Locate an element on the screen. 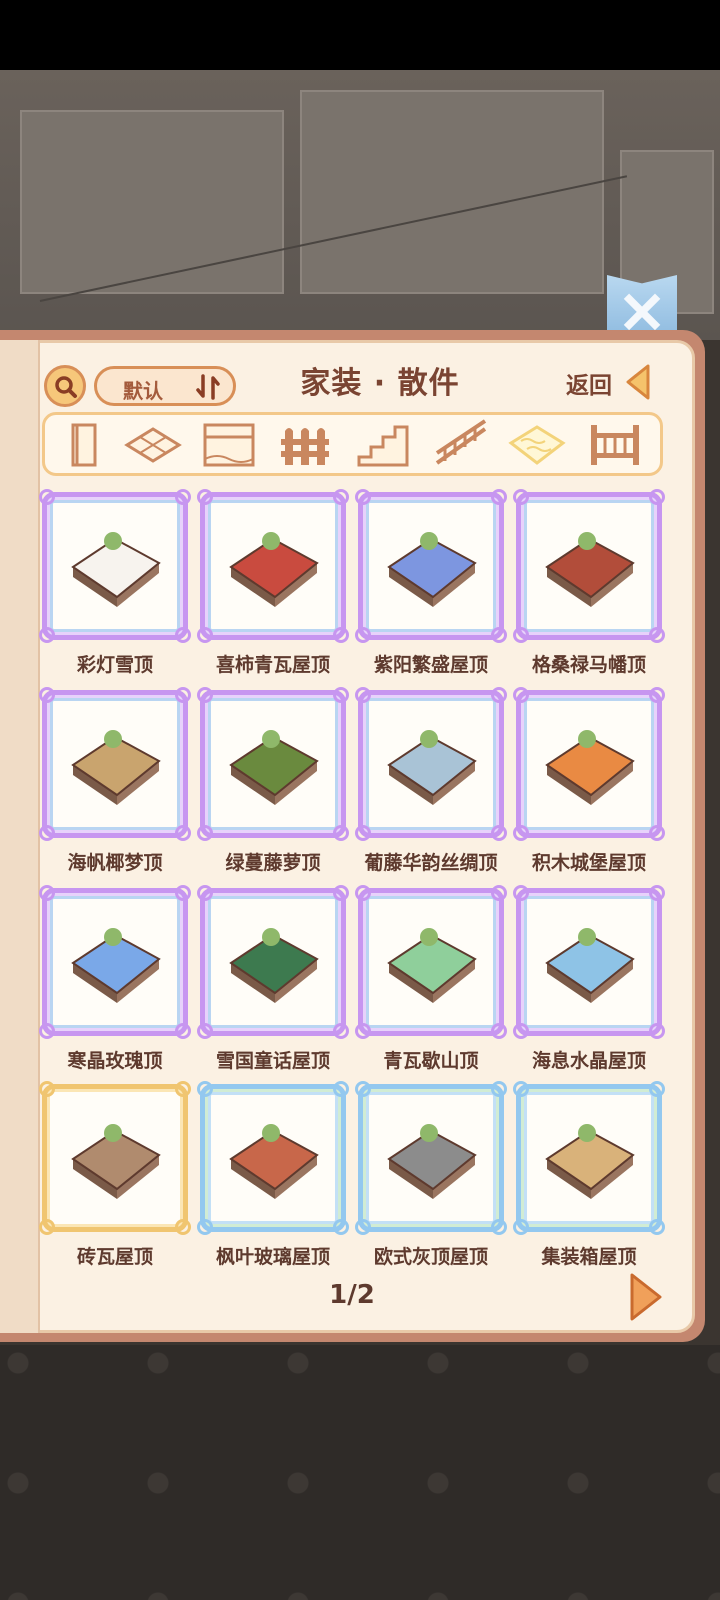  next-arrow-icon is located at coordinates (646, 1297).